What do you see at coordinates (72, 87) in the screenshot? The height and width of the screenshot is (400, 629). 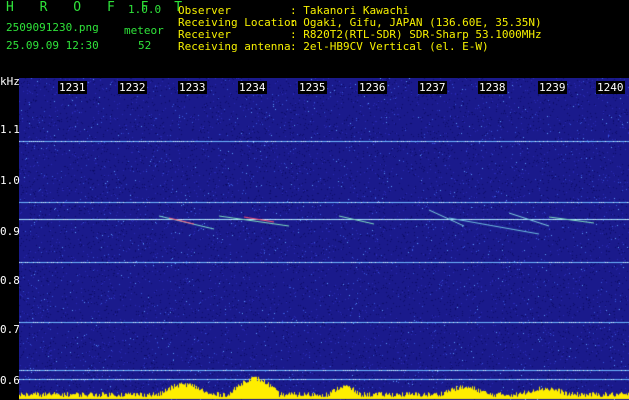 I see `x-tick-label: 1231` at bounding box center [72, 87].